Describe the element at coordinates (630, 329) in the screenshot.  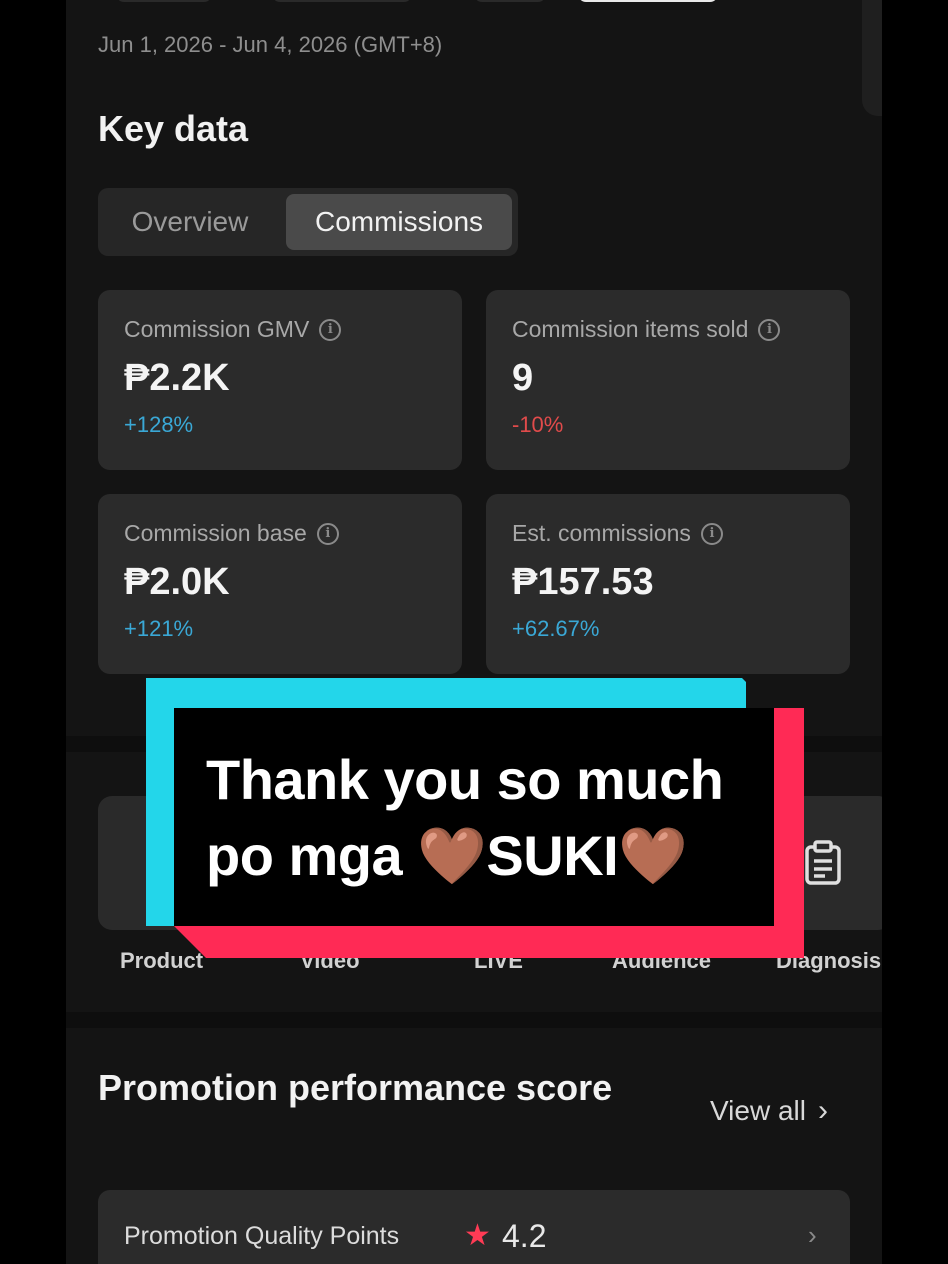
I see `metric-label: Commission items sold` at that location.